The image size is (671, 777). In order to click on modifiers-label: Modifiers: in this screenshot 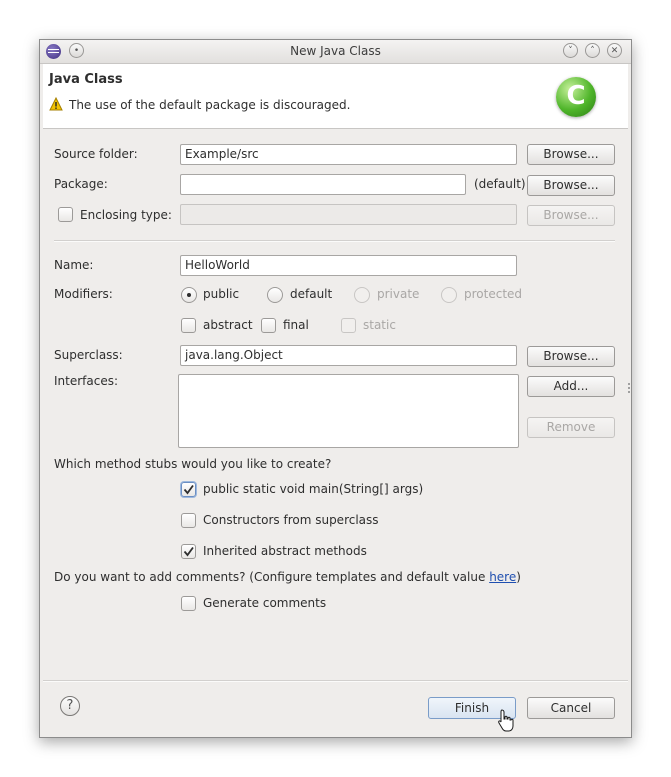, I will do `click(83, 294)`.